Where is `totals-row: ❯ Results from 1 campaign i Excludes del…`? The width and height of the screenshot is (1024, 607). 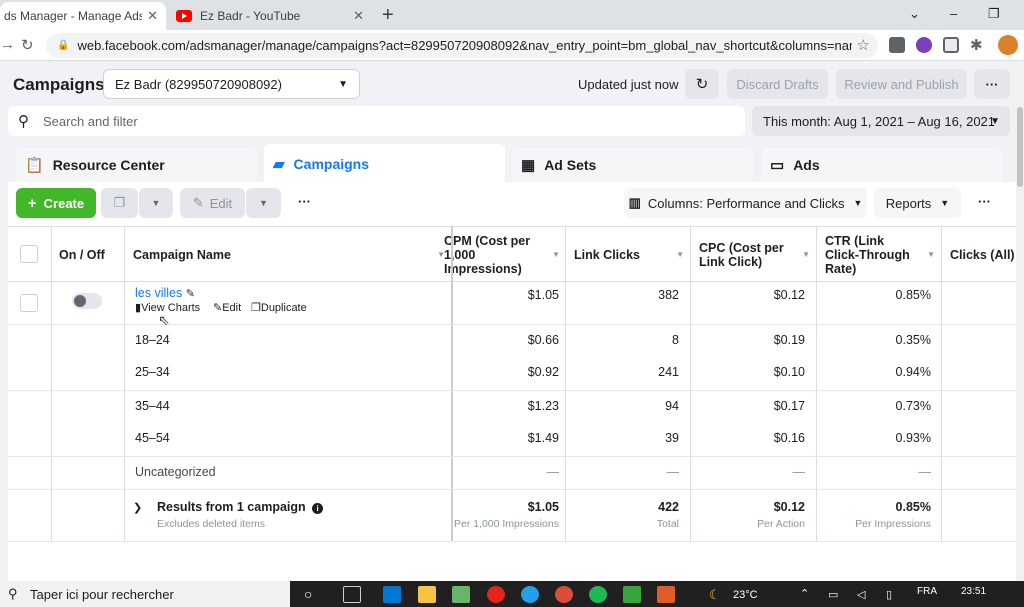
totals-row: ❯ Results from 1 campaign i Excludes del… is located at coordinates (512, 516).